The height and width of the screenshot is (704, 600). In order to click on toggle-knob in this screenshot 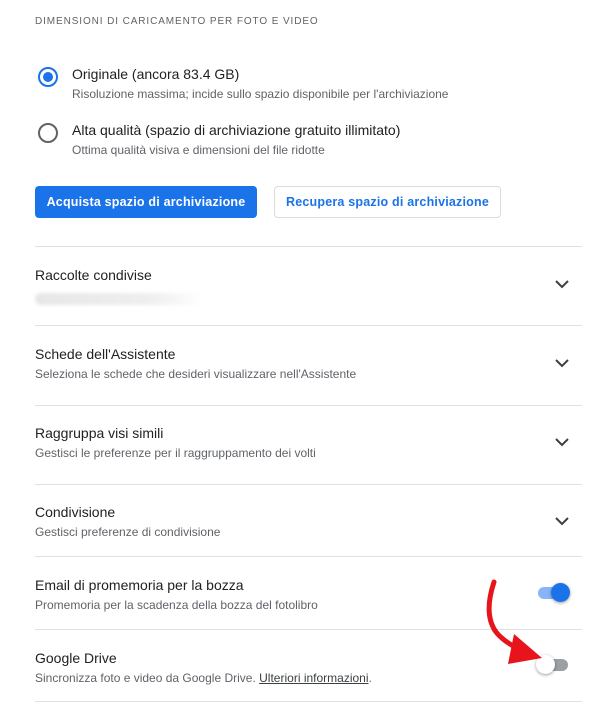, I will do `click(560, 592)`.